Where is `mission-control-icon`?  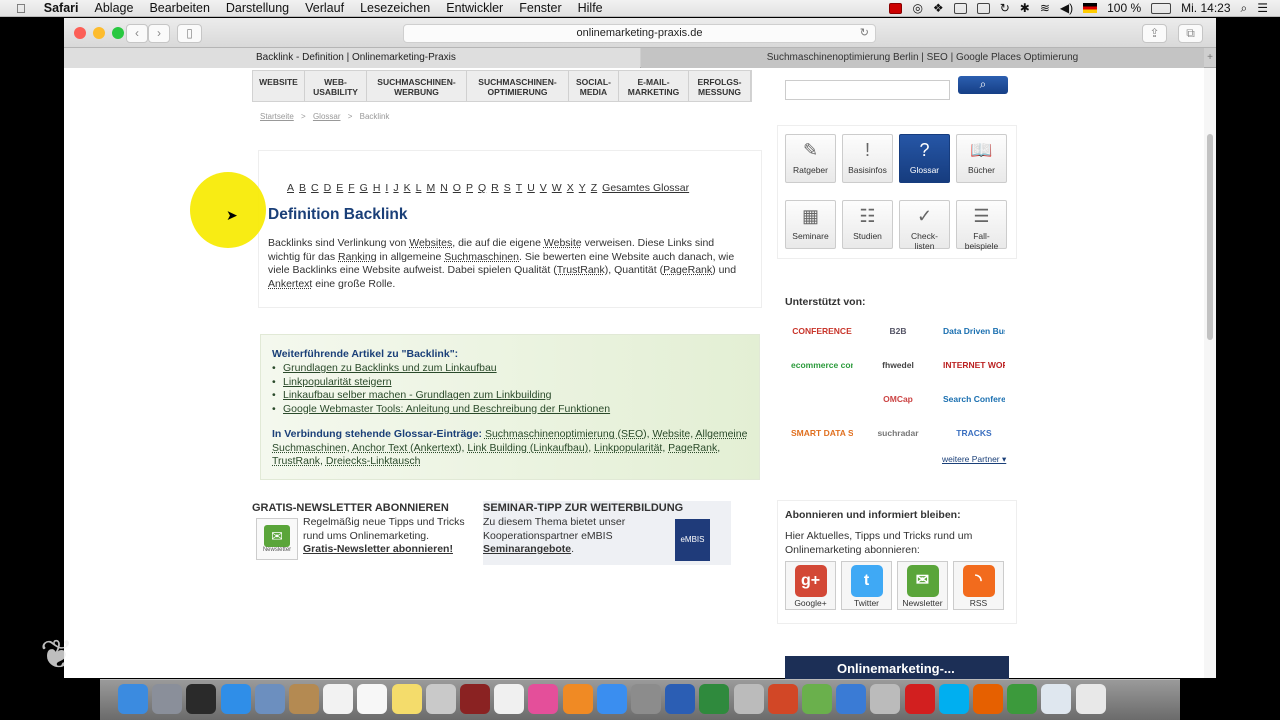
mission-control-icon is located at coordinates (201, 699).